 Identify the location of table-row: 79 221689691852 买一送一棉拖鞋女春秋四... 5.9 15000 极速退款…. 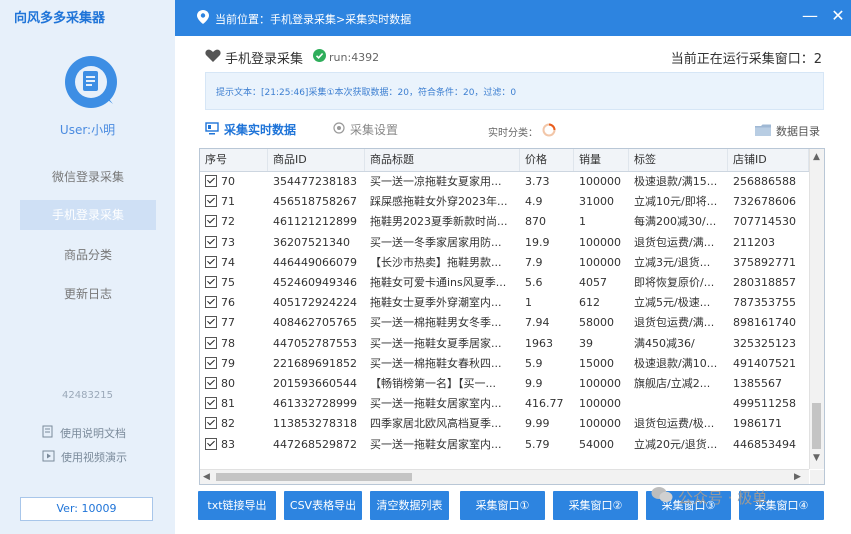
(504, 364).